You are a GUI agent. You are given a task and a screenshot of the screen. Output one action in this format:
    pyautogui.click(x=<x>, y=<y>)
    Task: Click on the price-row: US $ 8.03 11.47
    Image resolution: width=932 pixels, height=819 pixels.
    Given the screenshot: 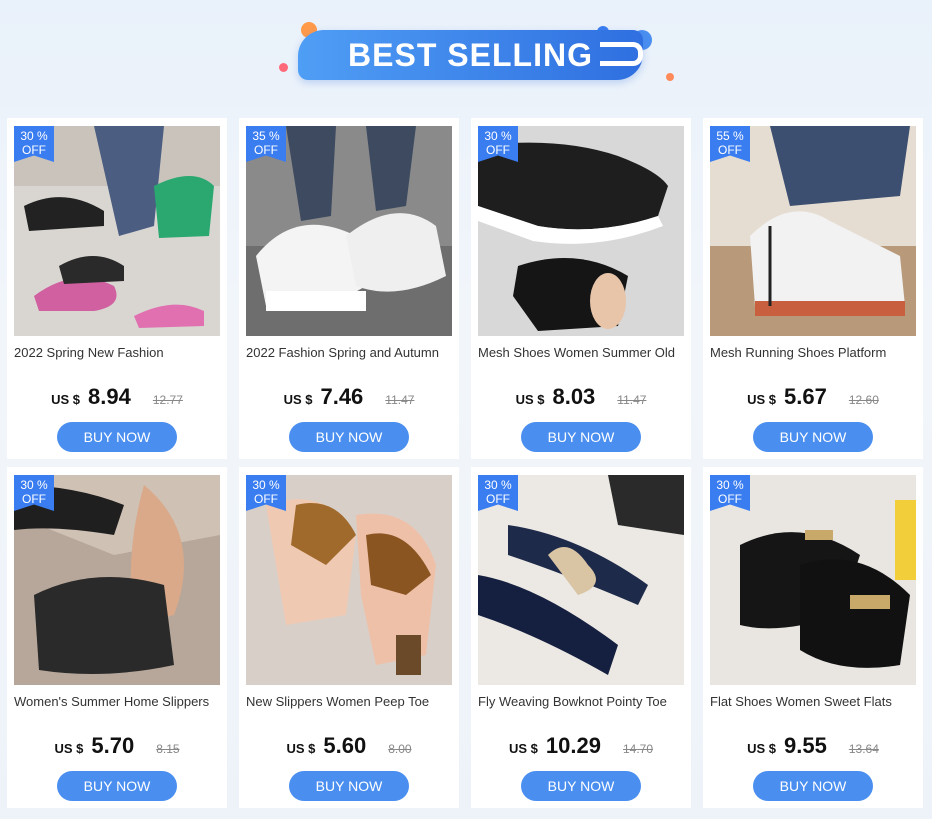 What is the action you would take?
    pyautogui.click(x=581, y=397)
    